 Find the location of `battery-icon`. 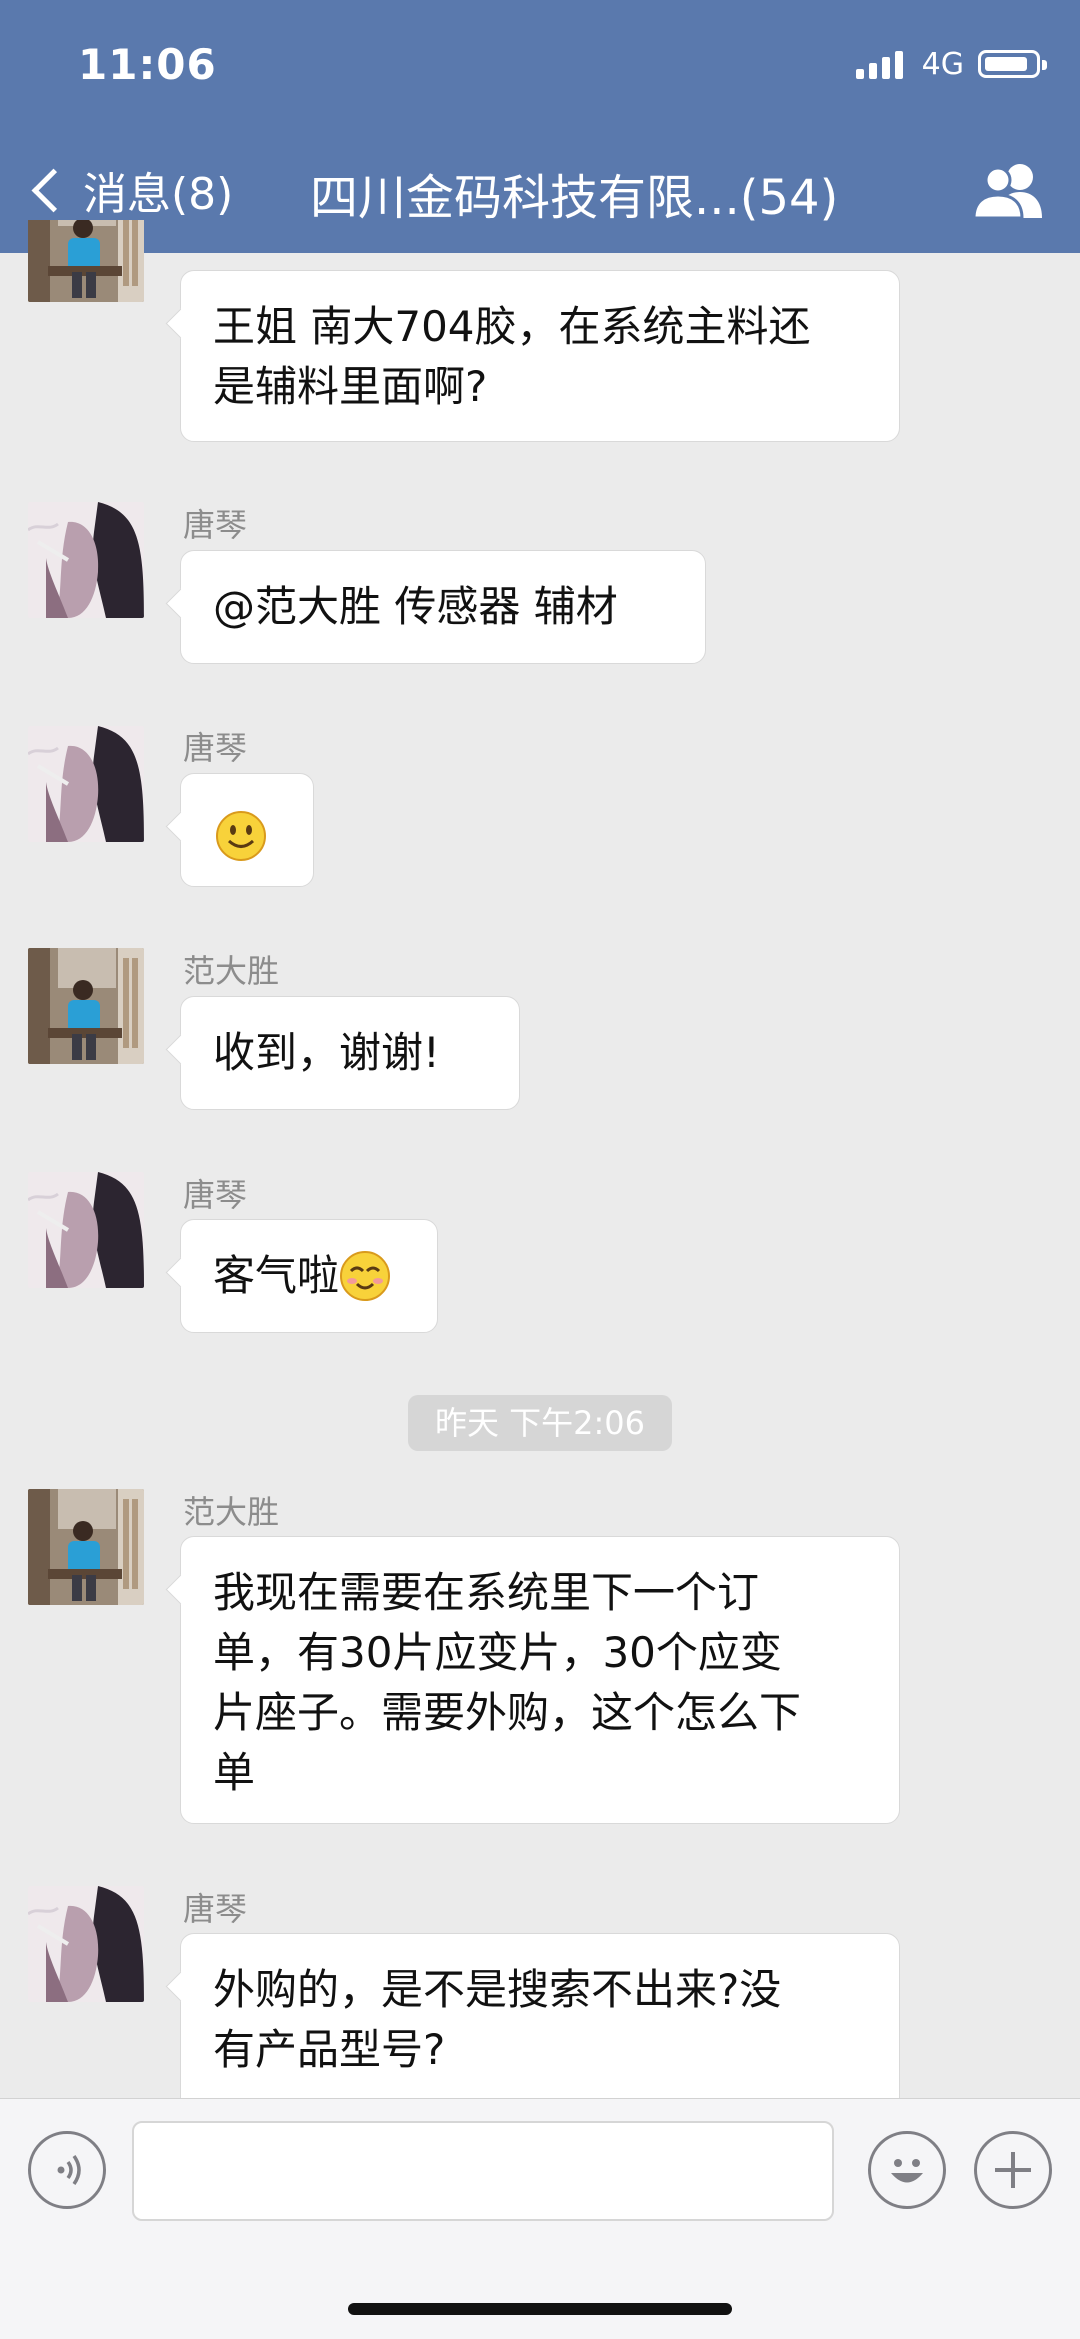

battery-icon is located at coordinates (1012, 64).